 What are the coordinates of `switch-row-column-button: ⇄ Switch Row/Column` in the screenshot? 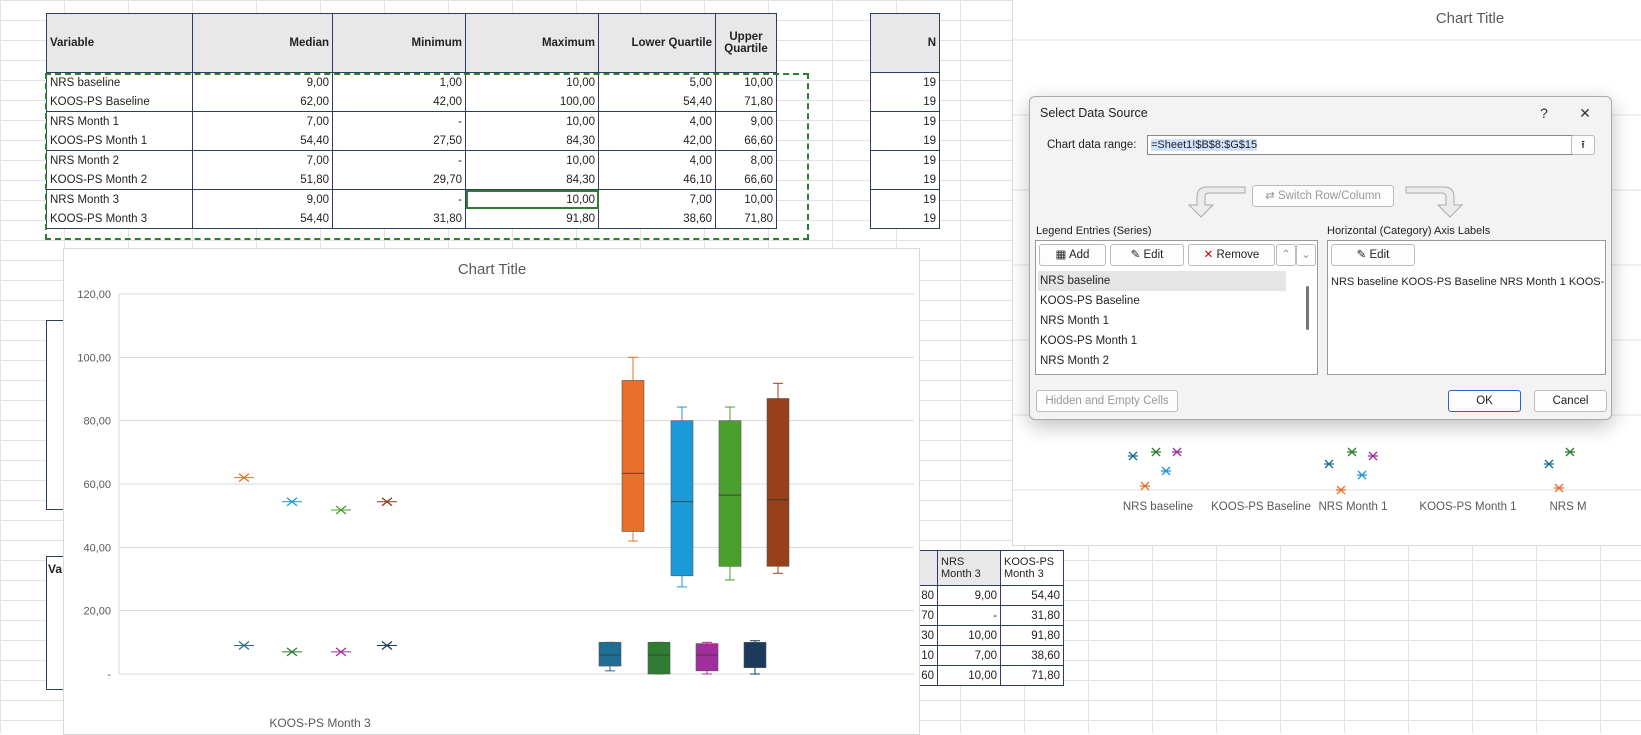 It's located at (1323, 196).